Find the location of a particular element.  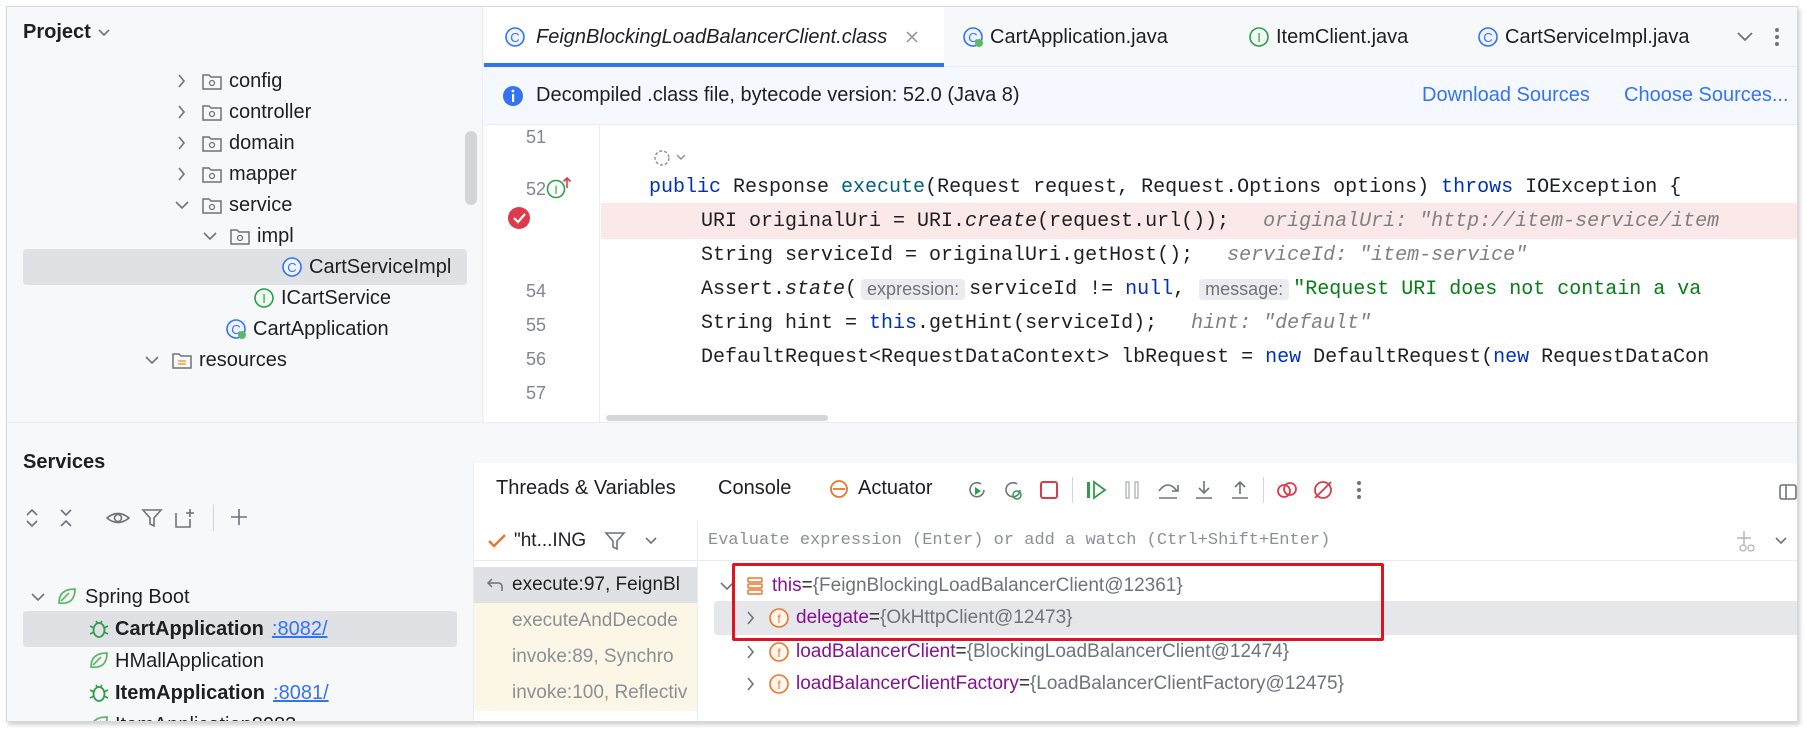

tree-item-resources: resources is located at coordinates (215, 360).